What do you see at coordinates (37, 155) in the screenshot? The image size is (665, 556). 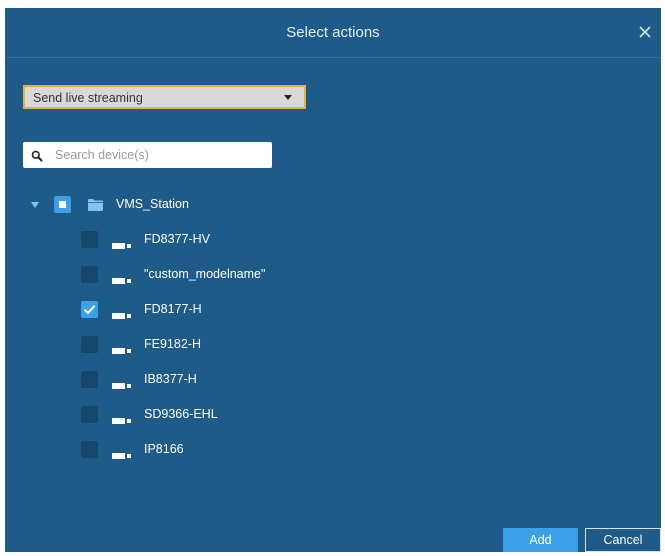 I see `search-icon` at bounding box center [37, 155].